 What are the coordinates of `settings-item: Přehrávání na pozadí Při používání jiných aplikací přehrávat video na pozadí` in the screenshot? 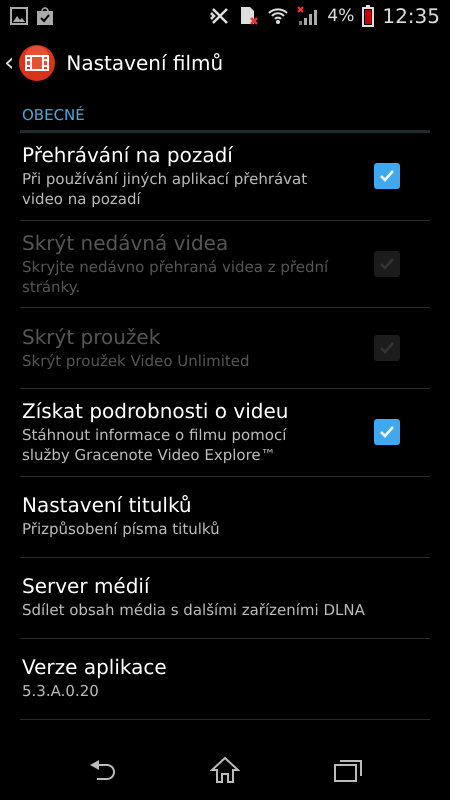 It's located at (225, 176).